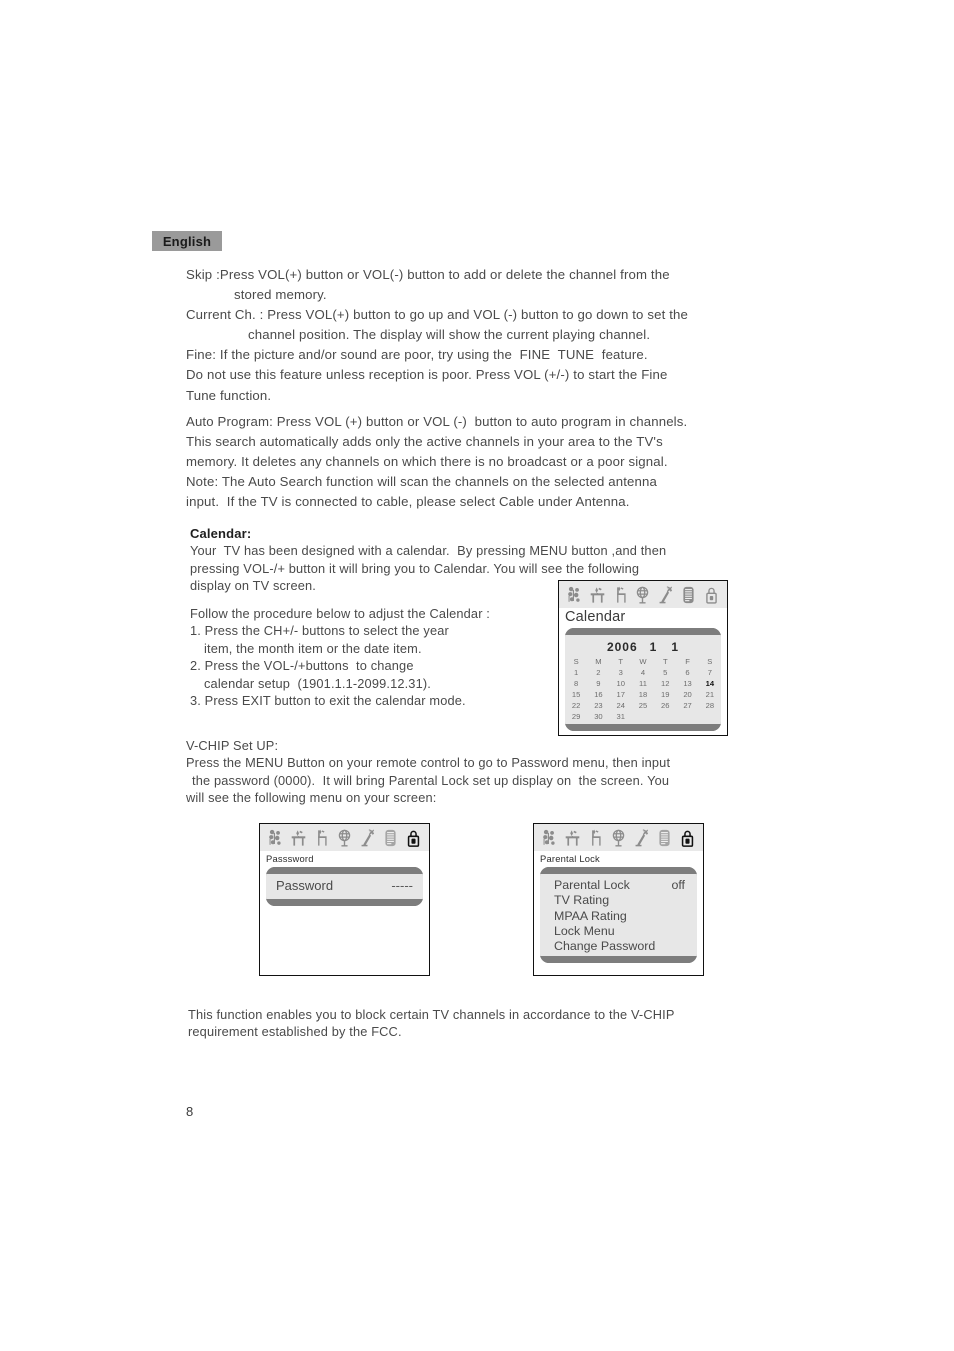 Image resolution: width=954 pixels, height=1351 pixels. Describe the element at coordinates (621, 716) in the screenshot. I see `calendar-day-cell: 31` at that location.